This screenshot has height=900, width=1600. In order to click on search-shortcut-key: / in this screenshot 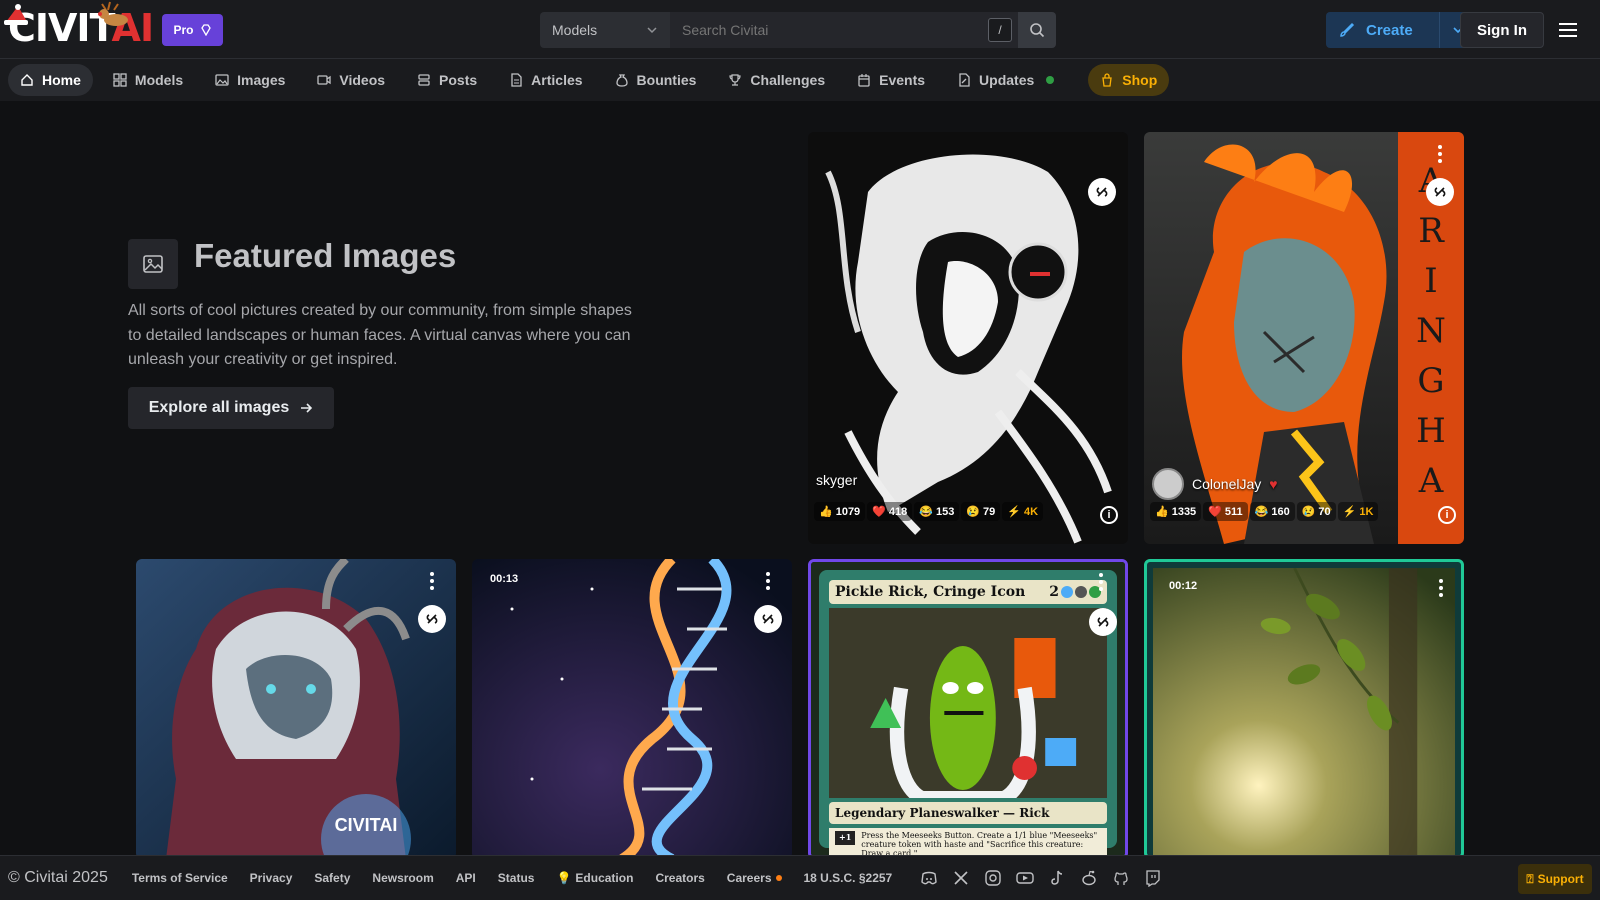, I will do `click(1000, 30)`.